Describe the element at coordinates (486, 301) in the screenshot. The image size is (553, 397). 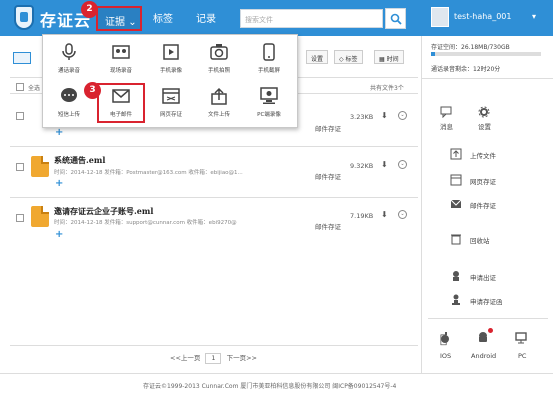
I see `apply-notary-link: 申请存证函` at that location.